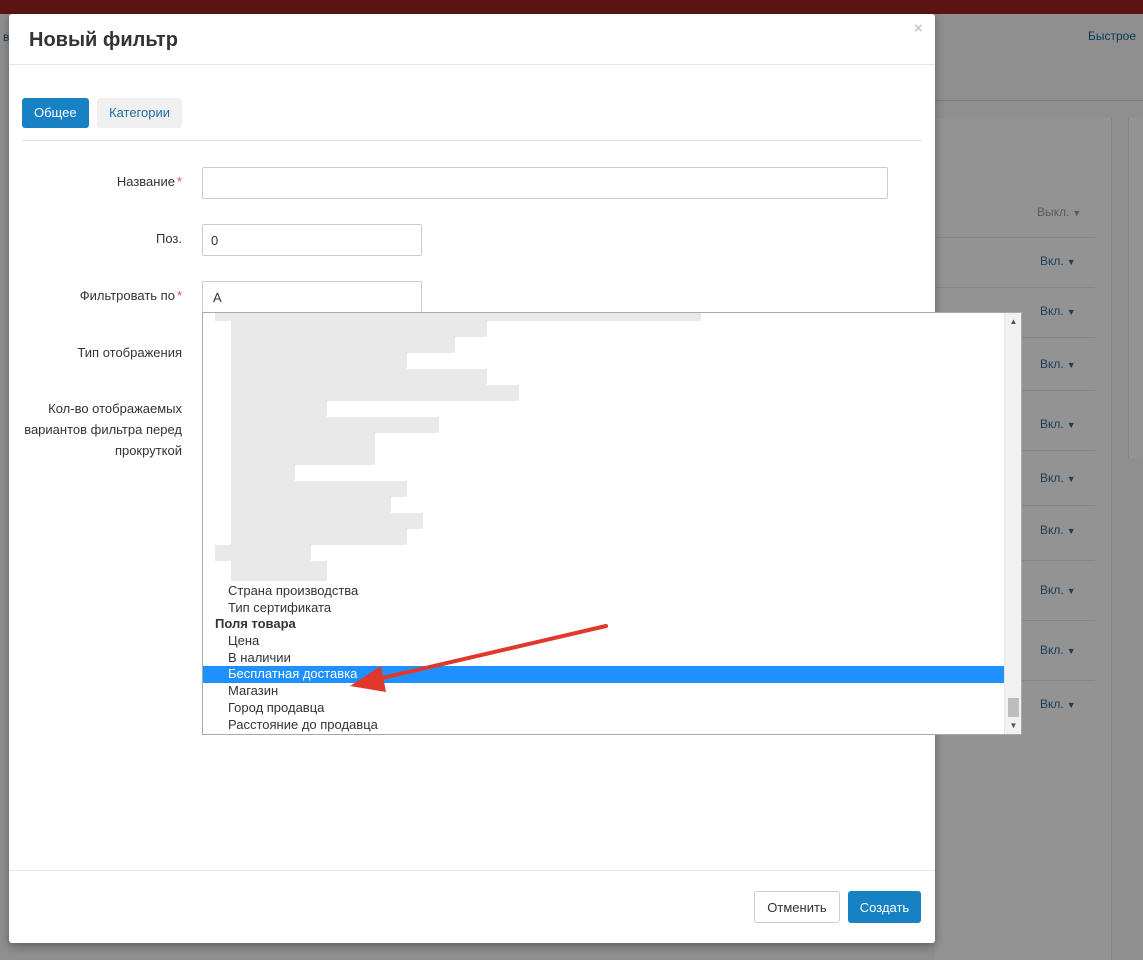 The height and width of the screenshot is (960, 1143). I want to click on close-icon: ×, so click(918, 28).